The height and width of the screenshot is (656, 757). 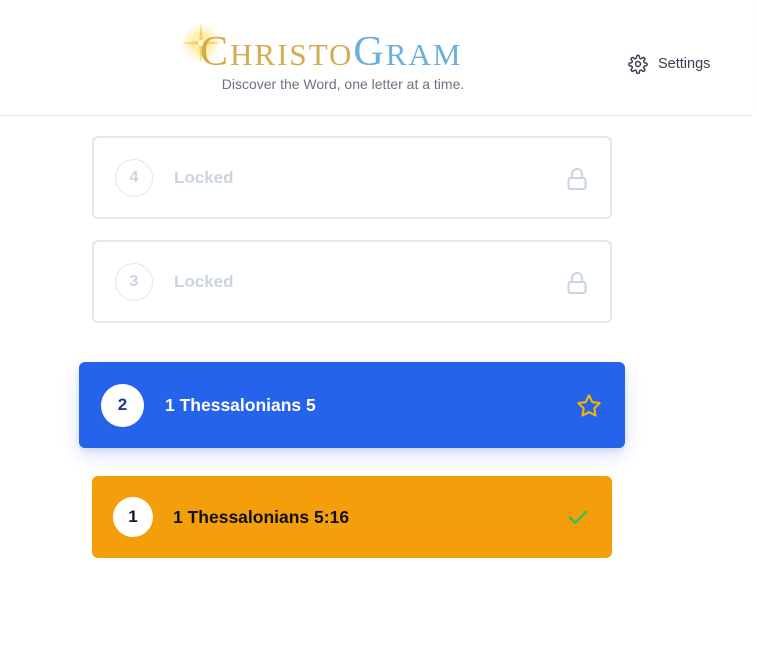 What do you see at coordinates (352, 177) in the screenshot?
I see `level-card-4: 4 Locked` at bounding box center [352, 177].